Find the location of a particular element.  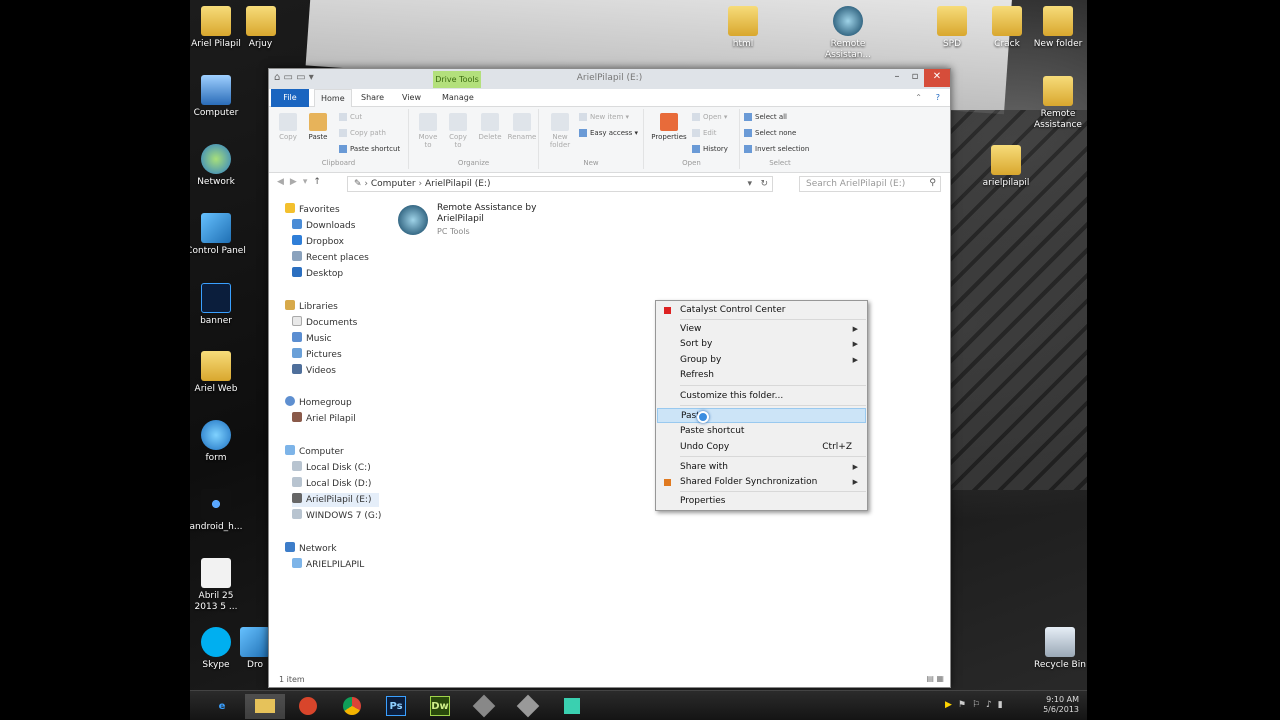

menu-item-refresh: Refresh is located at coordinates (761, 375).